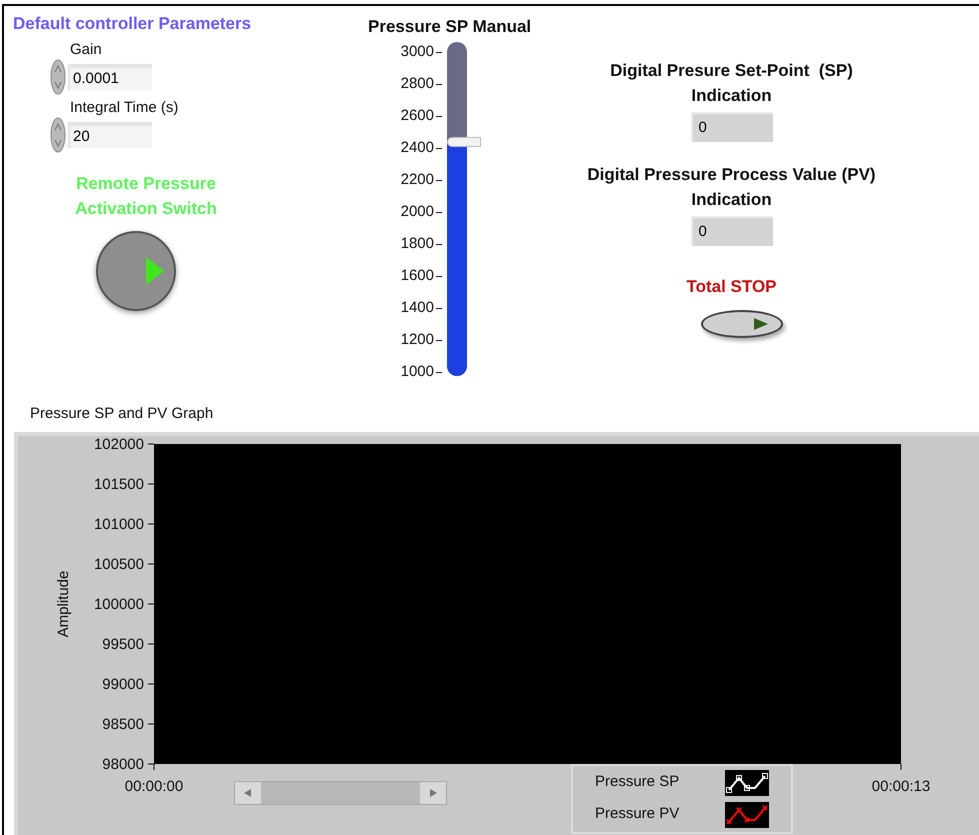 This screenshot has width=979, height=835. What do you see at coordinates (123, 684) in the screenshot?
I see `y-tick-label: 99000` at bounding box center [123, 684].